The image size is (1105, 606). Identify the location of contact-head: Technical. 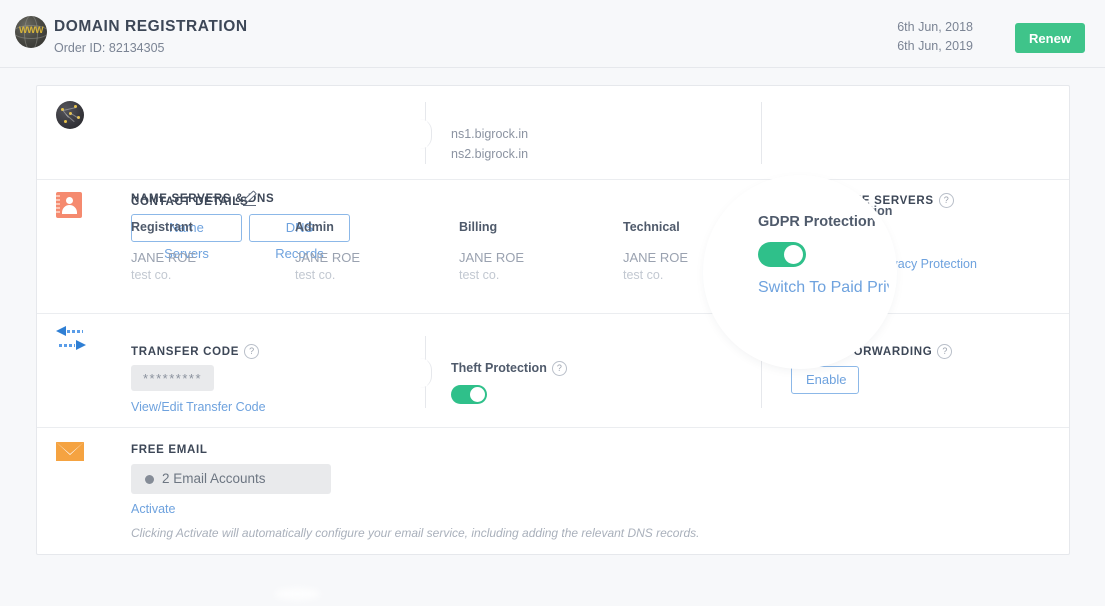
(651, 227).